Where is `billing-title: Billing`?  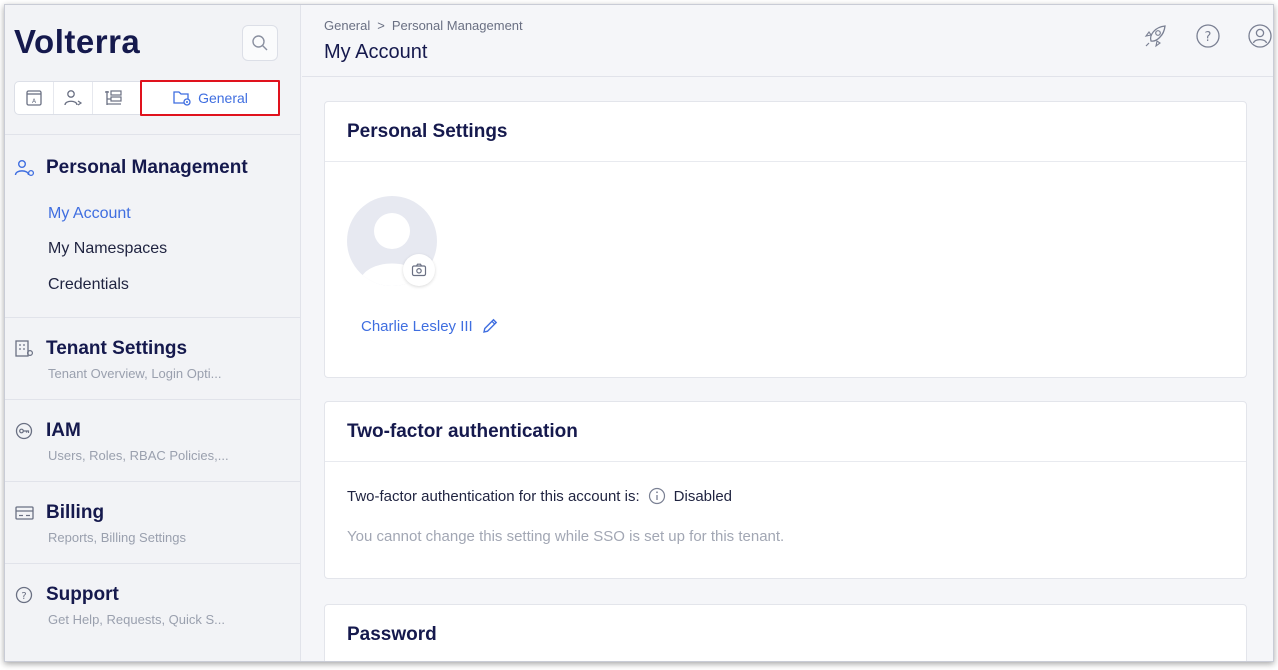 billing-title: Billing is located at coordinates (75, 512).